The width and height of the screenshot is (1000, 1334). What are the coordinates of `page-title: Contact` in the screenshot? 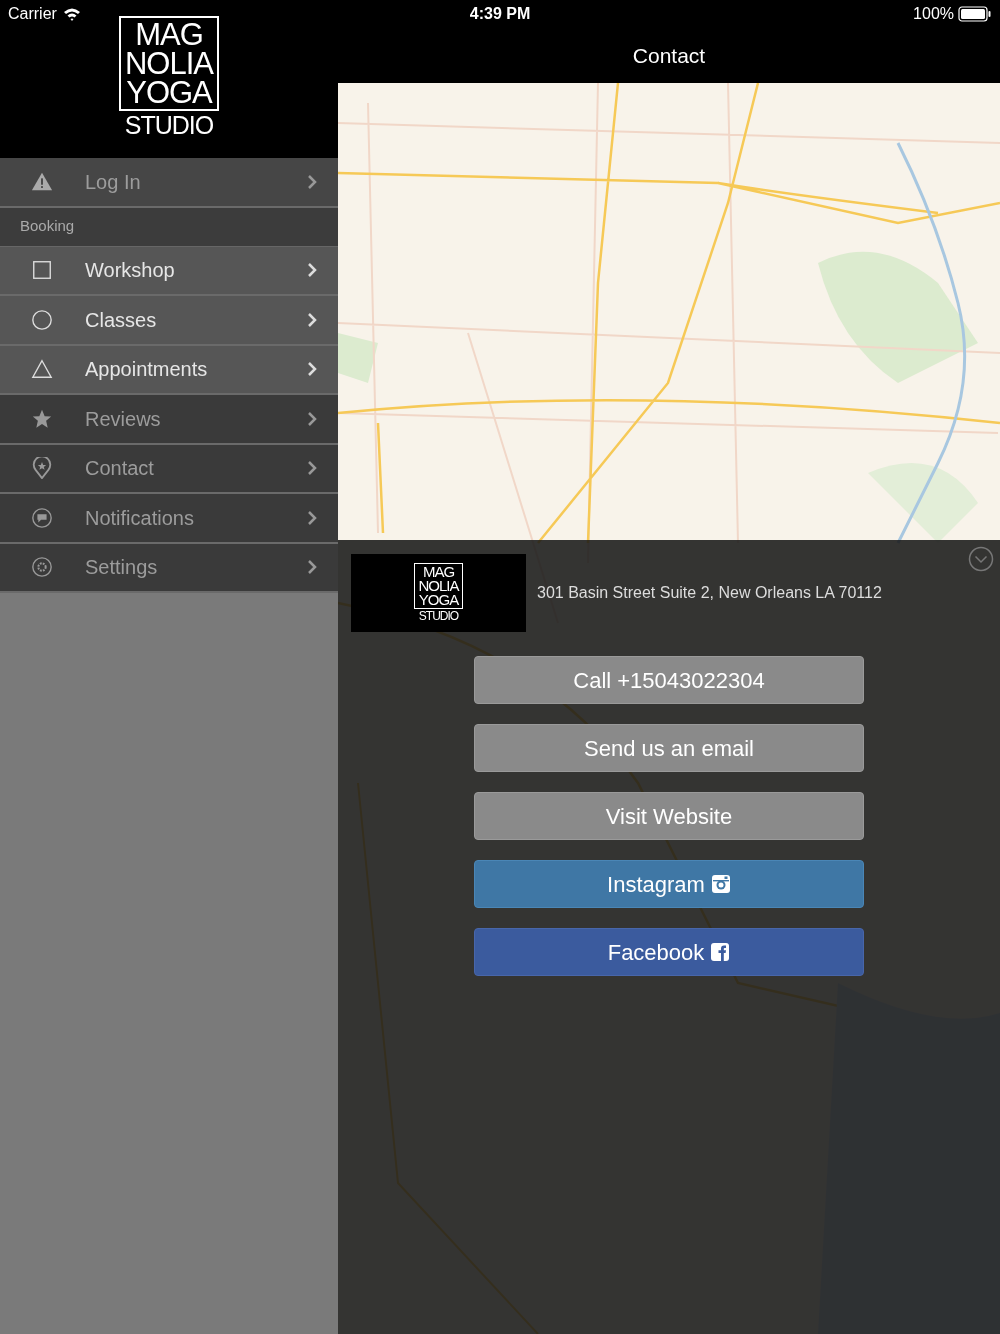 It's located at (669, 55).